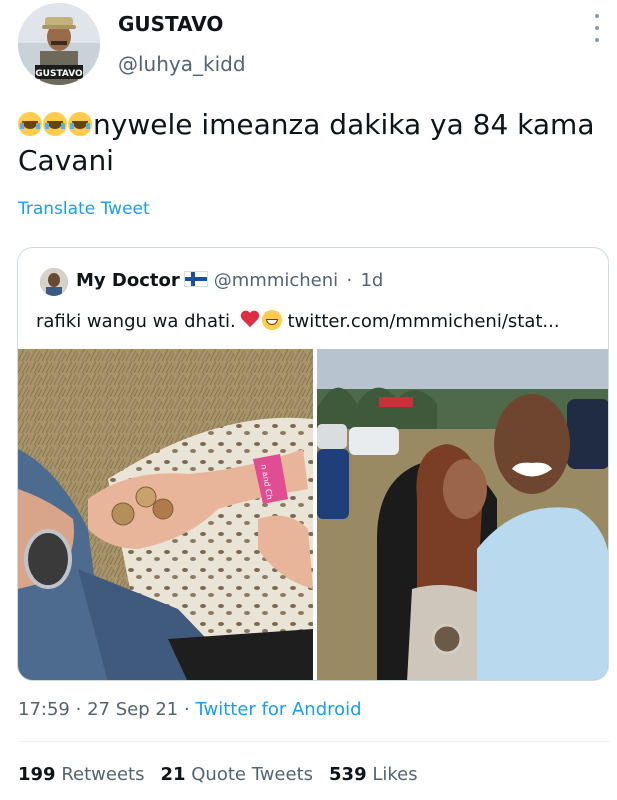 This screenshot has height=800, width=617. What do you see at coordinates (170, 24) in the screenshot?
I see `author-name: GUSTAVO` at bounding box center [170, 24].